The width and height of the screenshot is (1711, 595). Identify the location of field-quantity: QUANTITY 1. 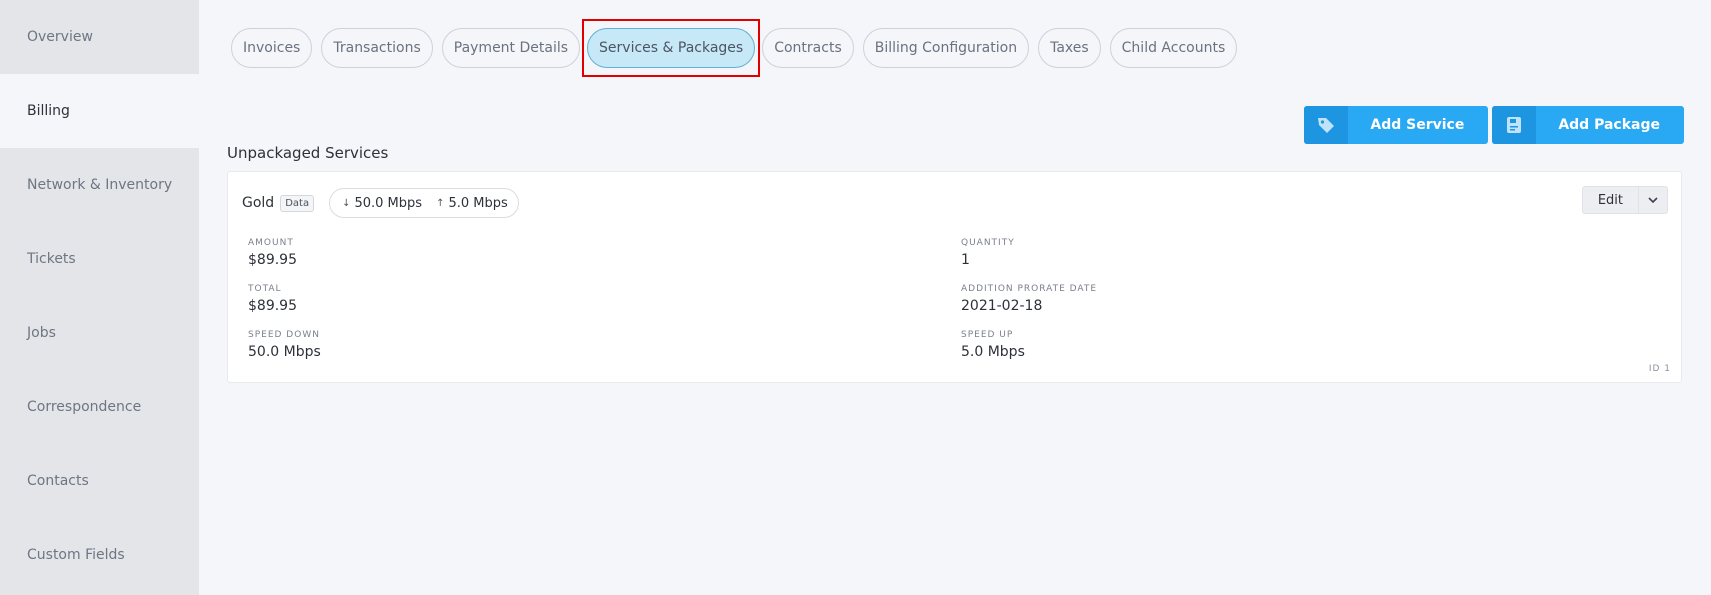
(988, 253).